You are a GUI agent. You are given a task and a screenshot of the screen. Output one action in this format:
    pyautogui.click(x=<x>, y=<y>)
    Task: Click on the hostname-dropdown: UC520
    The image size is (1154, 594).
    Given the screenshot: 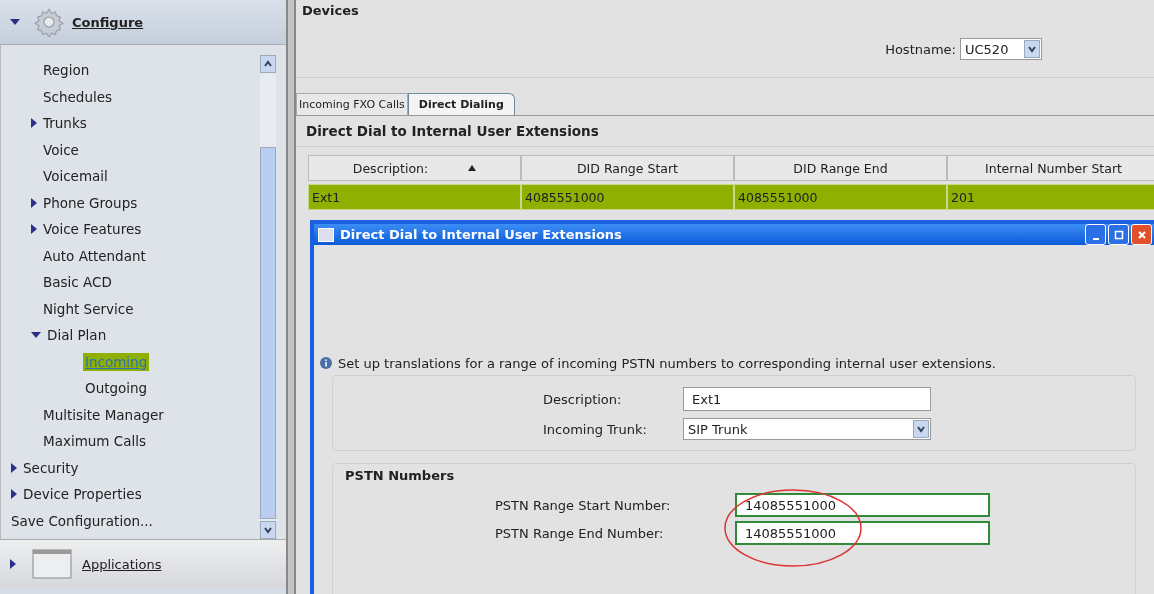 What is the action you would take?
    pyautogui.click(x=1001, y=49)
    